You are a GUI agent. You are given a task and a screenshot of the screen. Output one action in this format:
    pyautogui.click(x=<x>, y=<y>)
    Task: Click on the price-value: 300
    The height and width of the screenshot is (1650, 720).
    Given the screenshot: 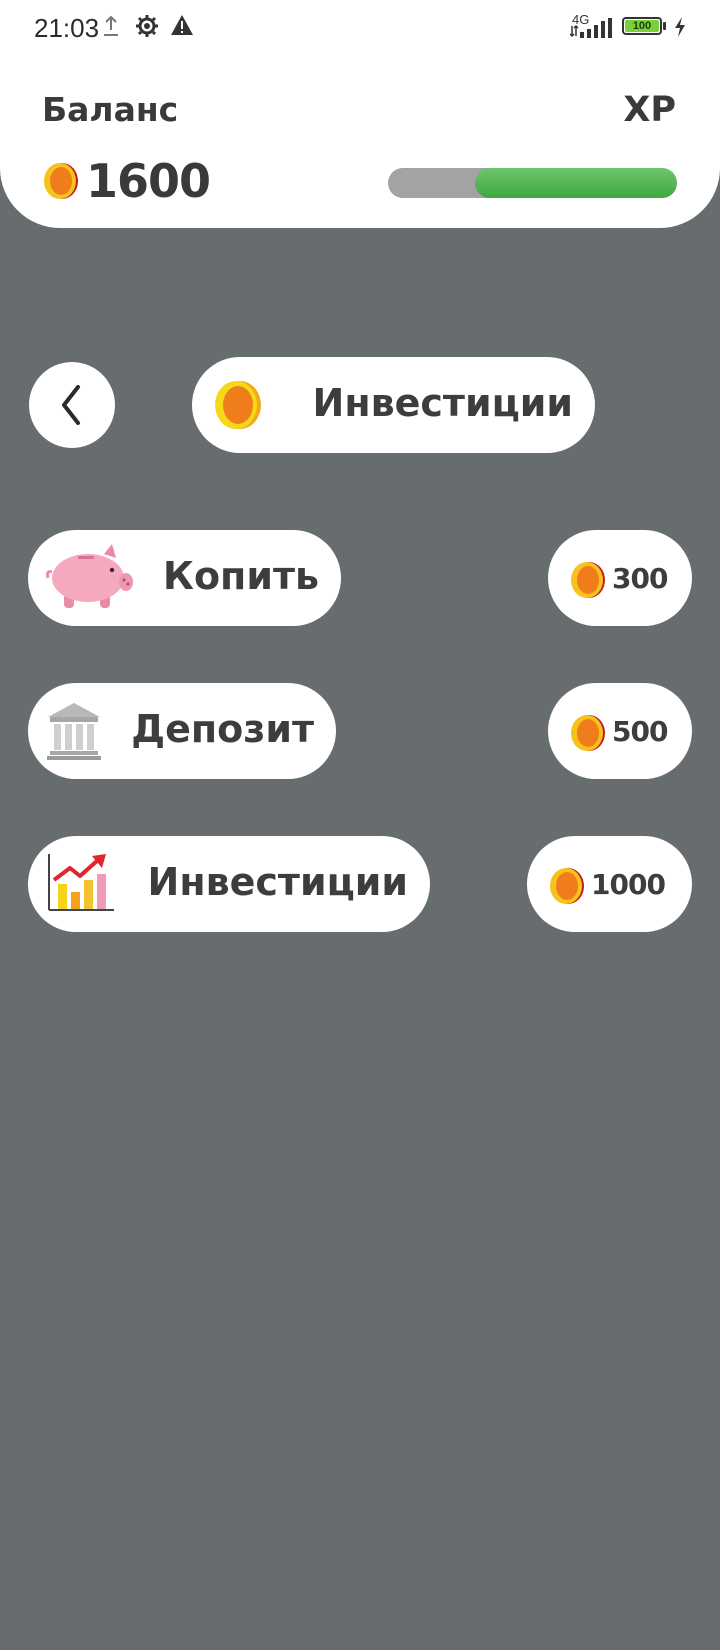 What is the action you would take?
    pyautogui.click(x=640, y=578)
    